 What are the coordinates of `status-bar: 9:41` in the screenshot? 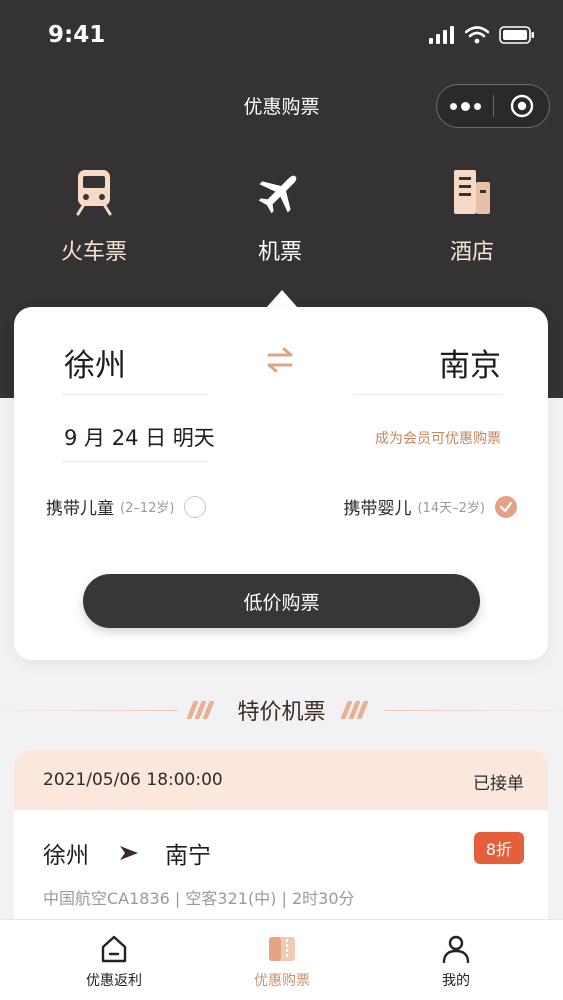 It's located at (281, 36).